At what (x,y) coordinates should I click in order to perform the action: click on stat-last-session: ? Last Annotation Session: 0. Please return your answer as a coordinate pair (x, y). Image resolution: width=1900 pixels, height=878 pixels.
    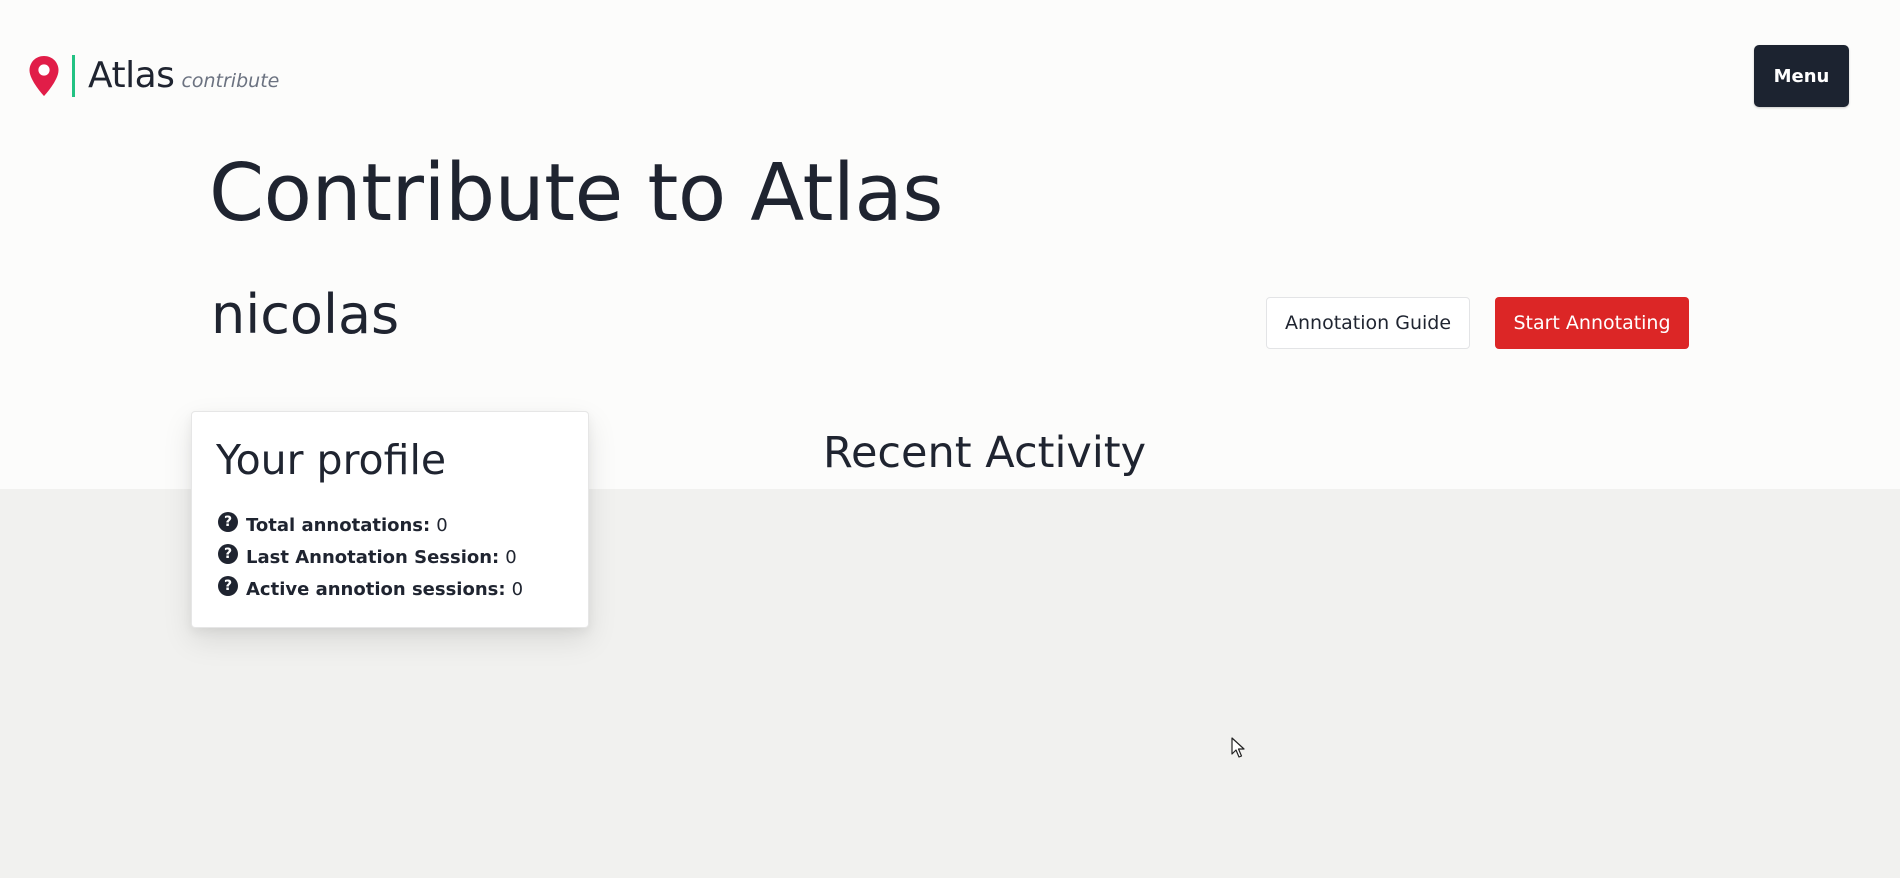
    Looking at the image, I should click on (367, 556).